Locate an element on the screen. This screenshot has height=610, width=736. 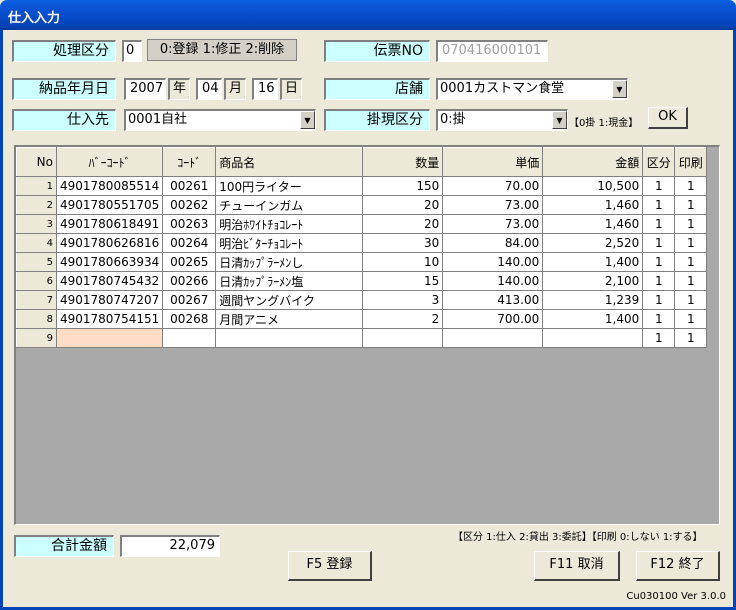
table-row: 2 4901780551705 00262 チューインガム 20 73.00 1,460 1 1 is located at coordinates (362, 205).